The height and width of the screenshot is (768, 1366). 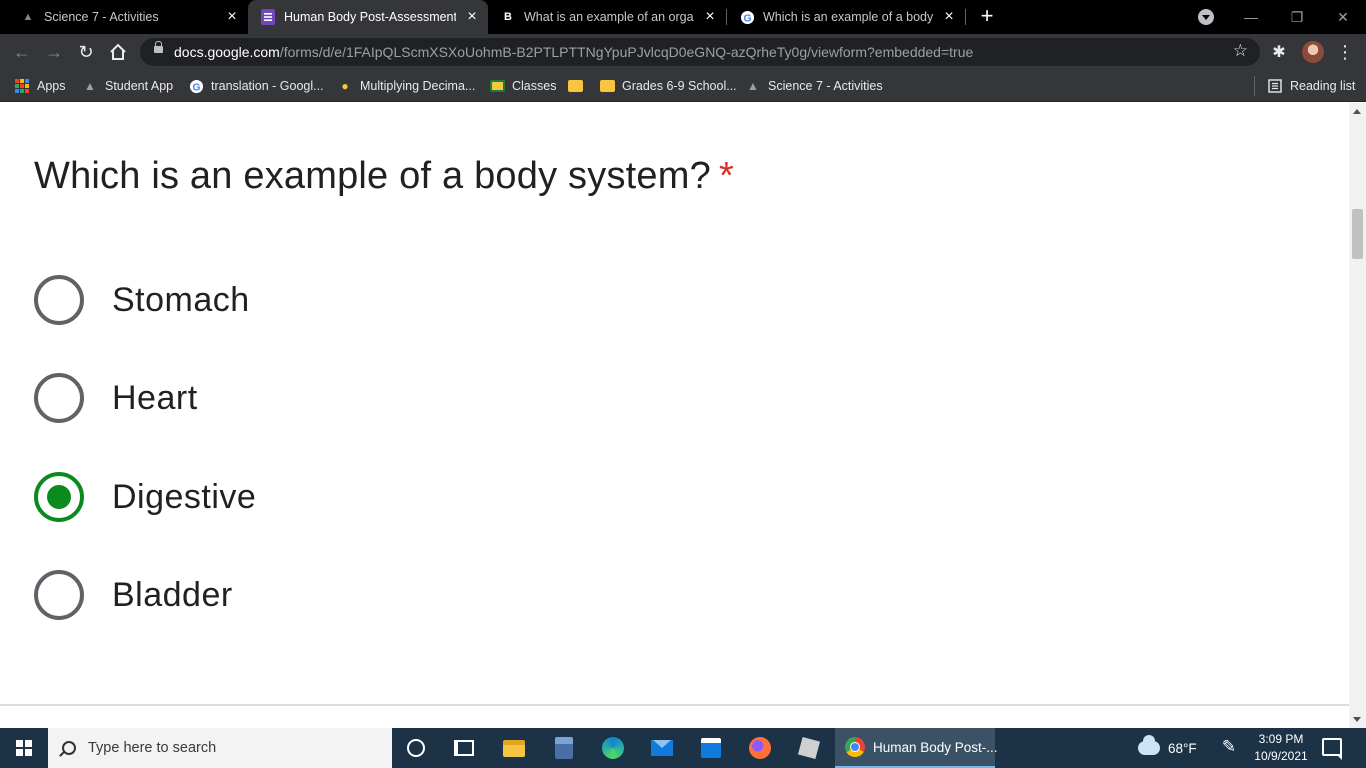 I want to click on restore-icon: ❐, so click(x=1297, y=17).